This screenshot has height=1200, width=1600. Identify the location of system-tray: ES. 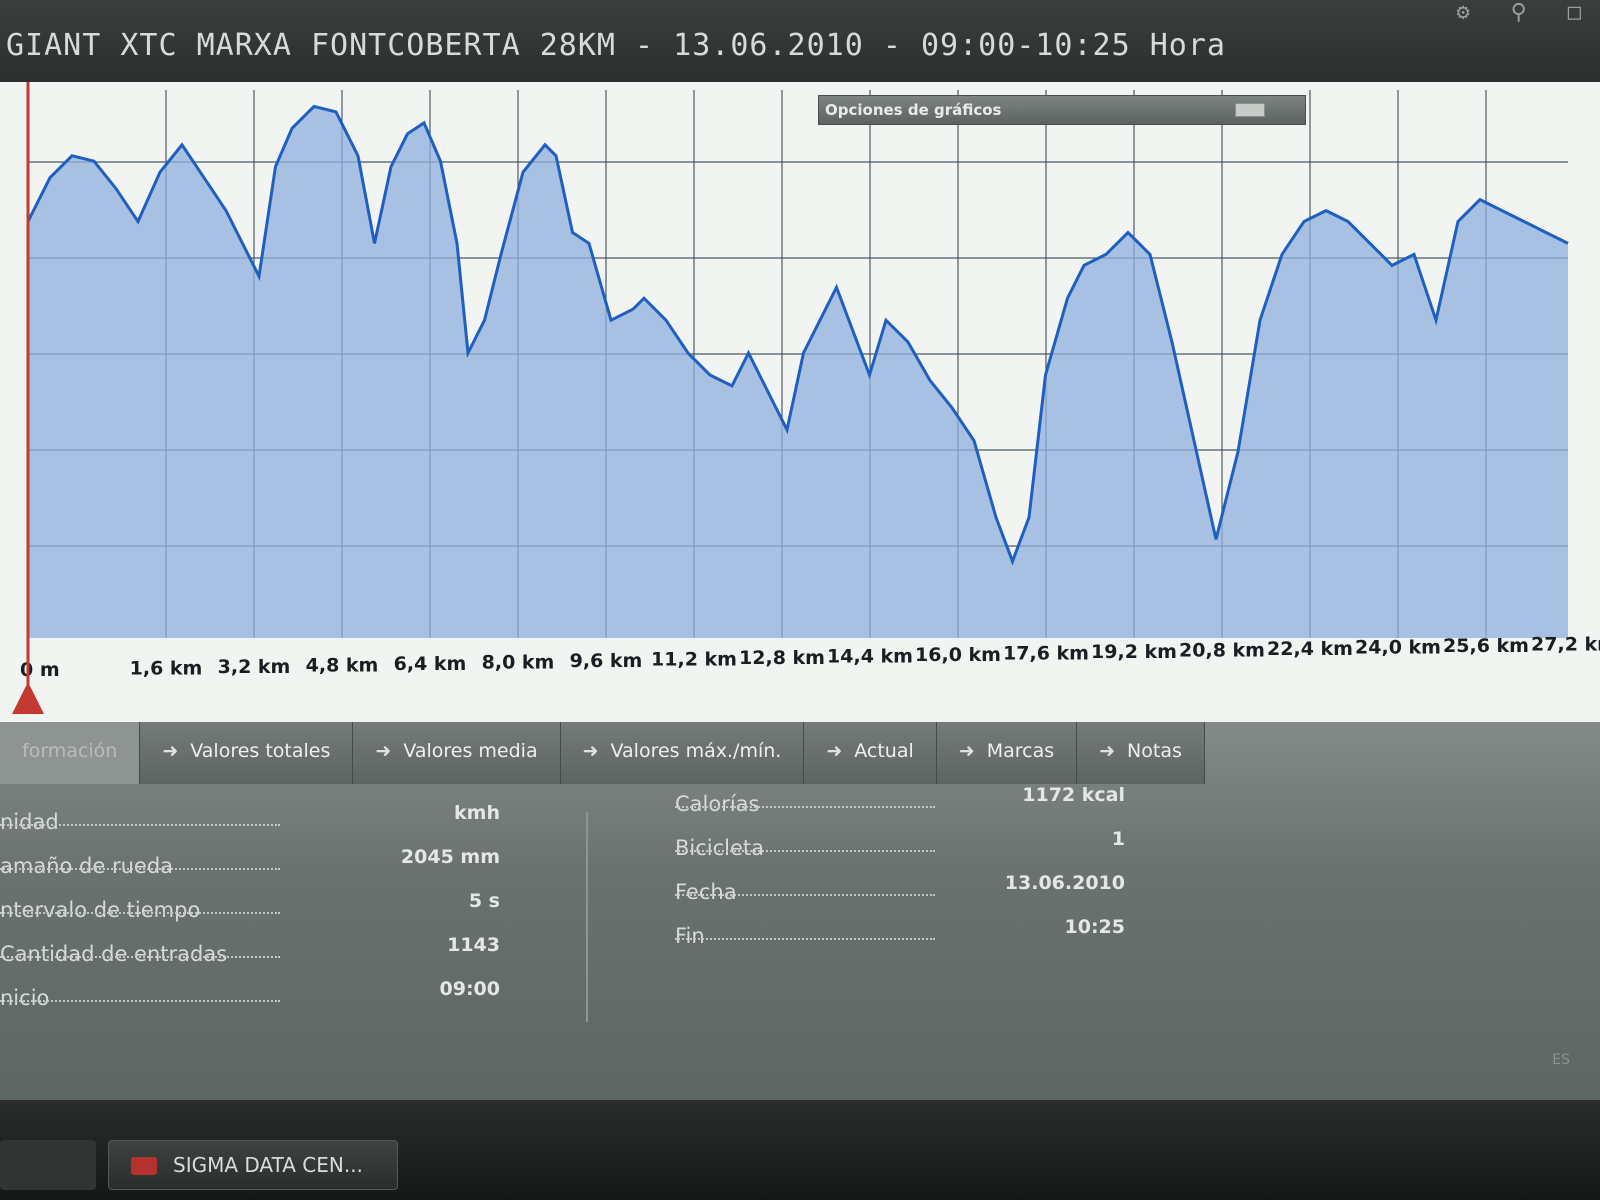
(1561, 1060).